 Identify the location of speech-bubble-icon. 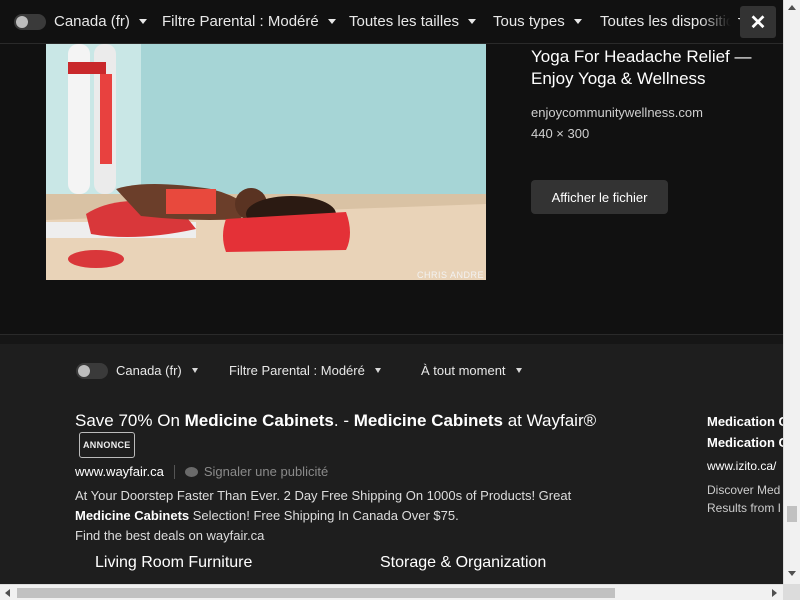
(191, 471).